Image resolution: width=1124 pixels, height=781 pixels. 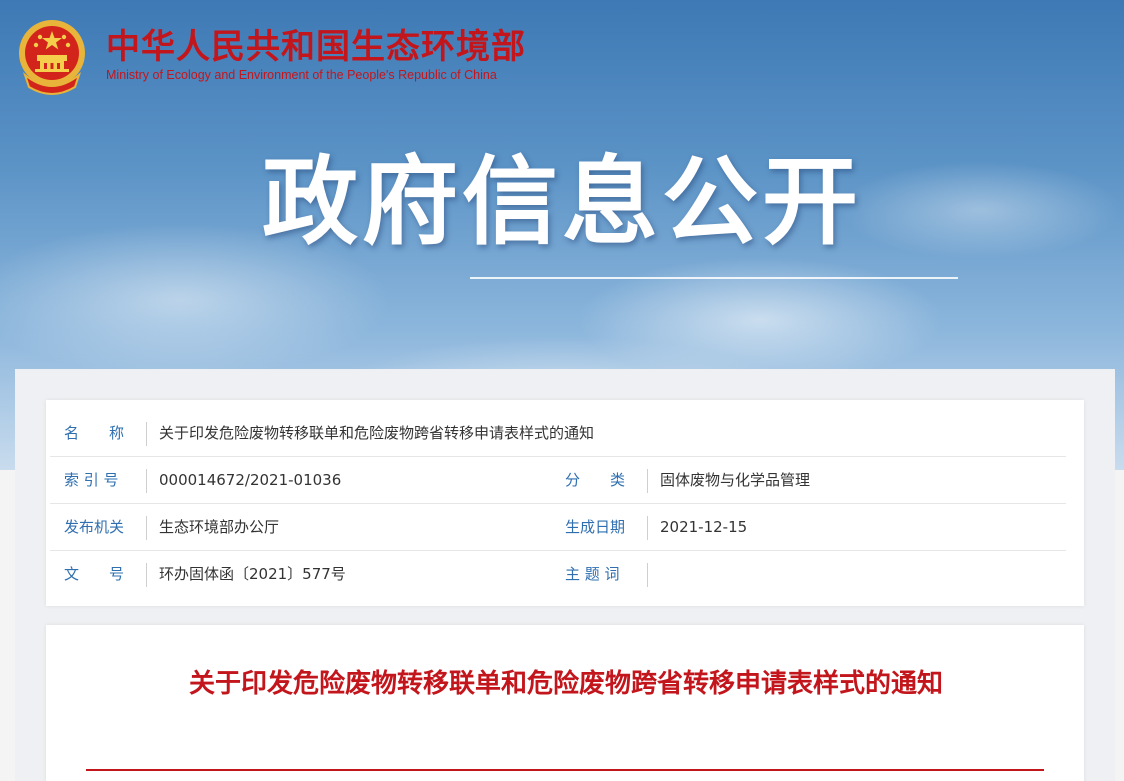 I want to click on hero-title: 政府信息公开, so click(x=562, y=202).